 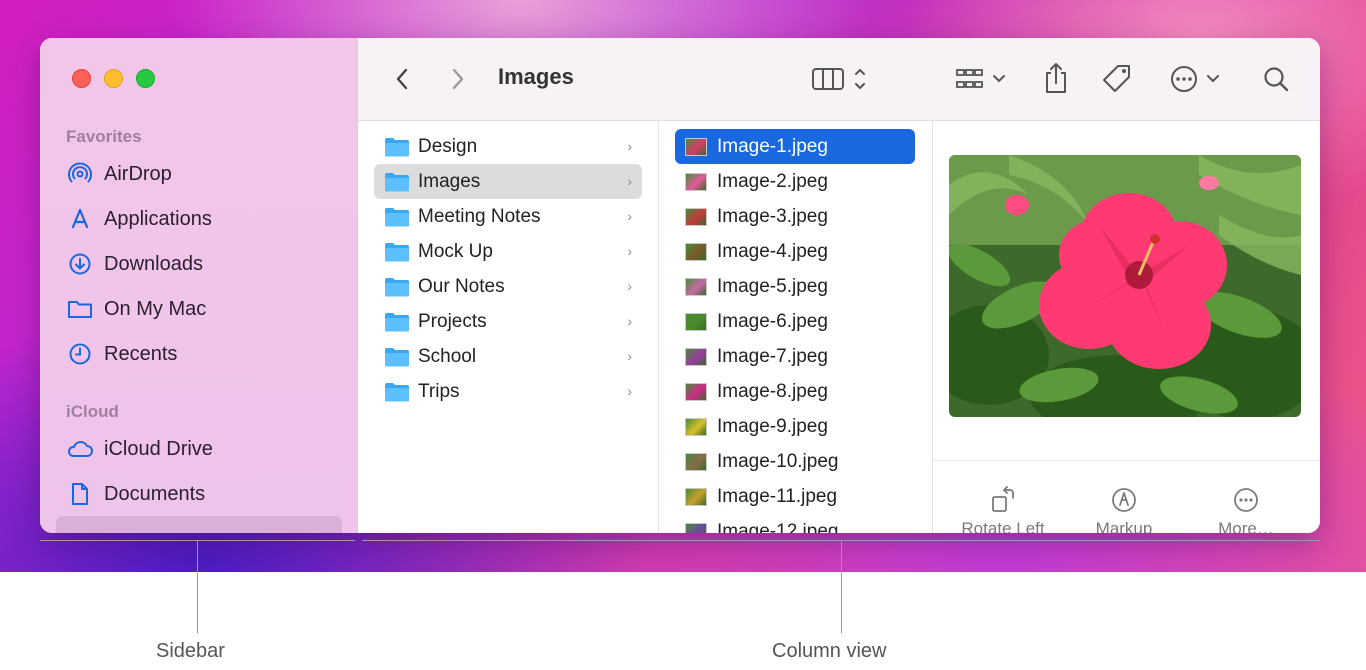 I want to click on folder-row: Design ›, so click(x=508, y=146).